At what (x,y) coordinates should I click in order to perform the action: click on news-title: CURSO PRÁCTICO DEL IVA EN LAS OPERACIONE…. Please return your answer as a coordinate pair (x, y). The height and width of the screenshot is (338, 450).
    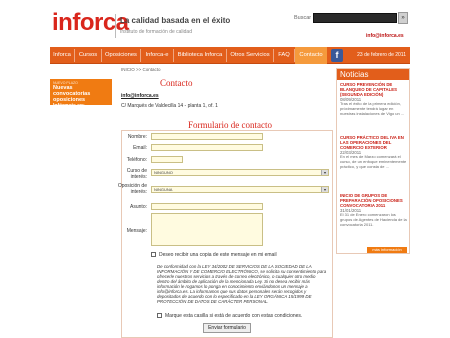
    Looking at the image, I should click on (374, 142).